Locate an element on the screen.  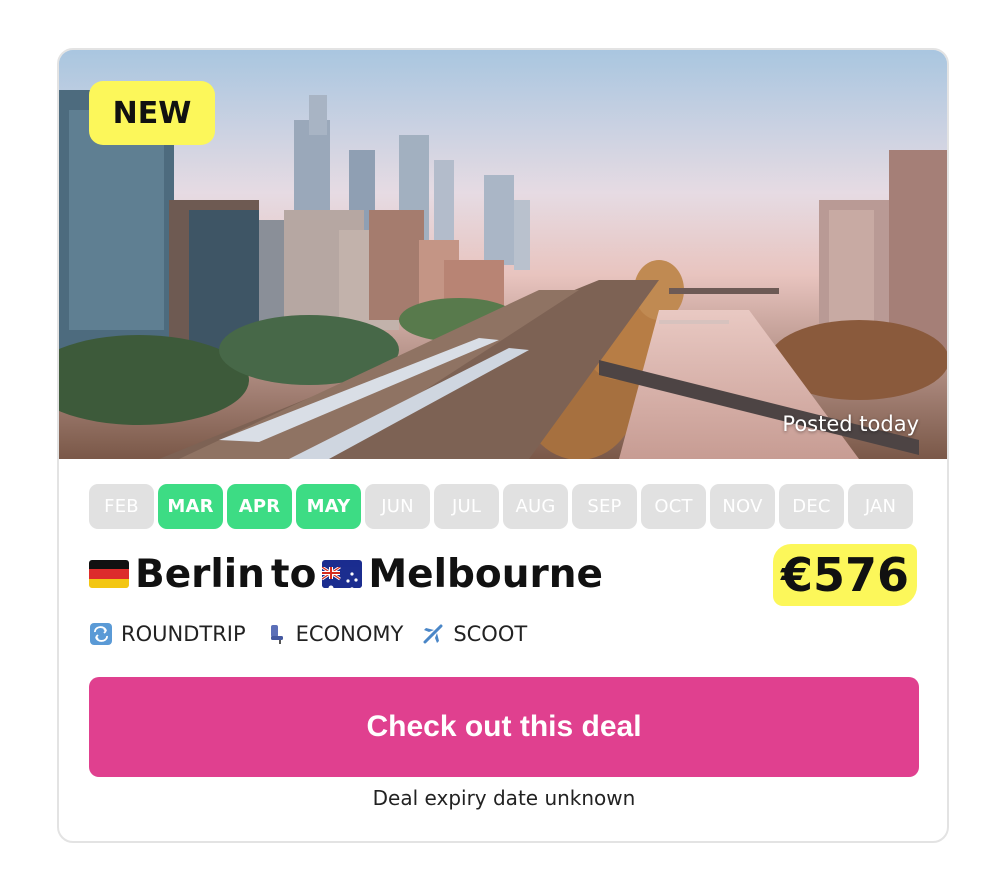
month-nov: NOV is located at coordinates (742, 506).